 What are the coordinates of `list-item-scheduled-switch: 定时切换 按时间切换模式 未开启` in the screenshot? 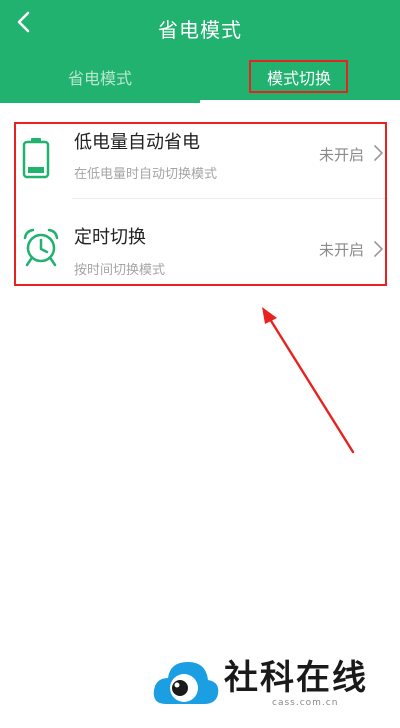 It's located at (201, 242).